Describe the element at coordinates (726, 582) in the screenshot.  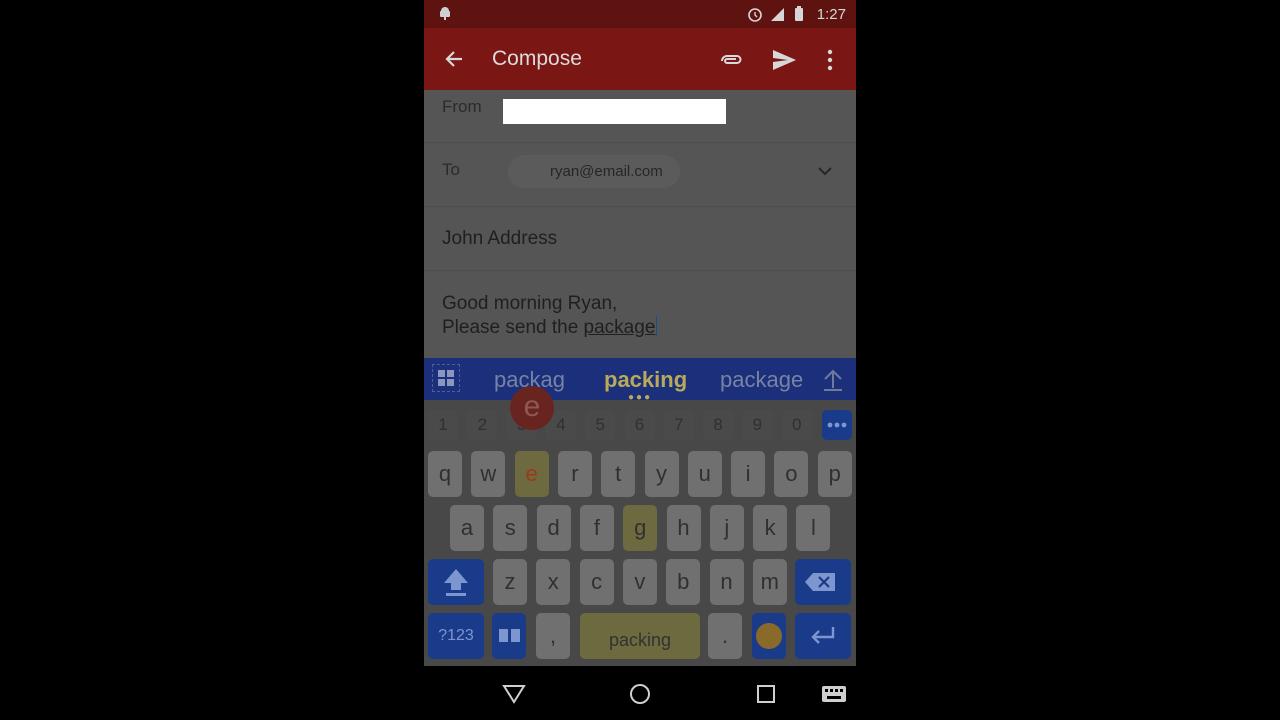
I see `letter-key-n: n` at that location.